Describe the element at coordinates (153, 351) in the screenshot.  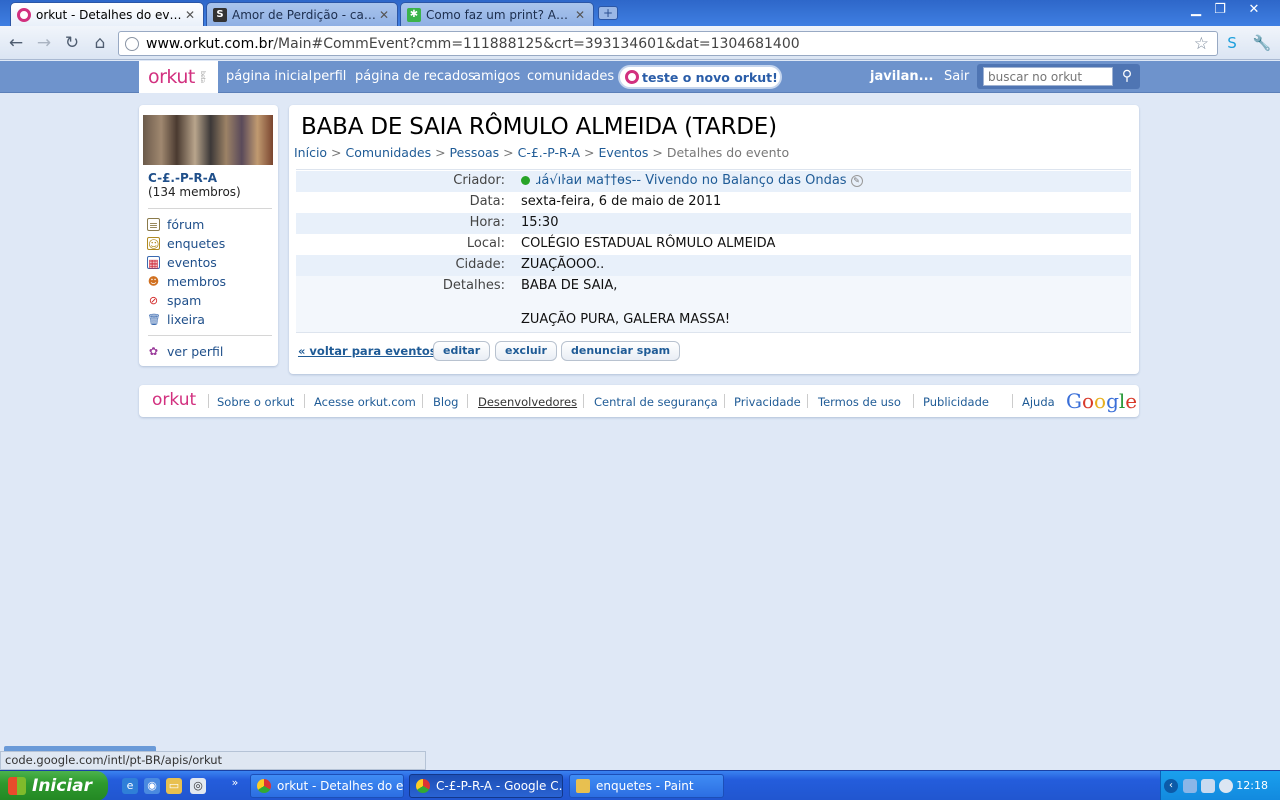
I see `profile-icon: ✿` at that location.